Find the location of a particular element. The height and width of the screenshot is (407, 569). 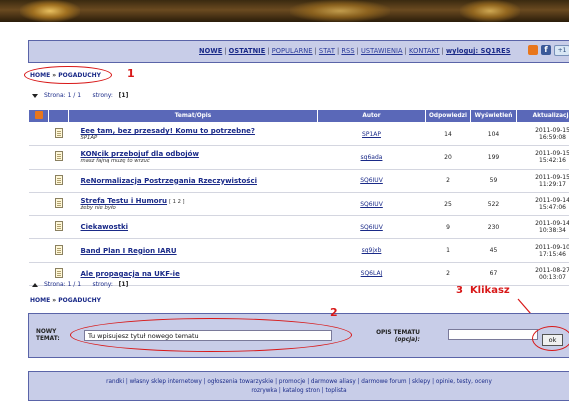

nav-link-popularne: POPULARNE is located at coordinates (292, 51).